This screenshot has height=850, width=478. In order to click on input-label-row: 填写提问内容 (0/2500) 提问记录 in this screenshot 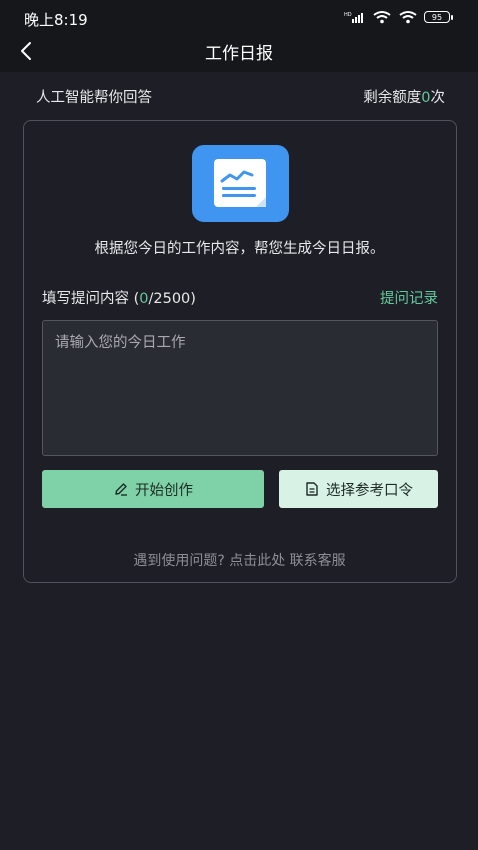, I will do `click(240, 298)`.